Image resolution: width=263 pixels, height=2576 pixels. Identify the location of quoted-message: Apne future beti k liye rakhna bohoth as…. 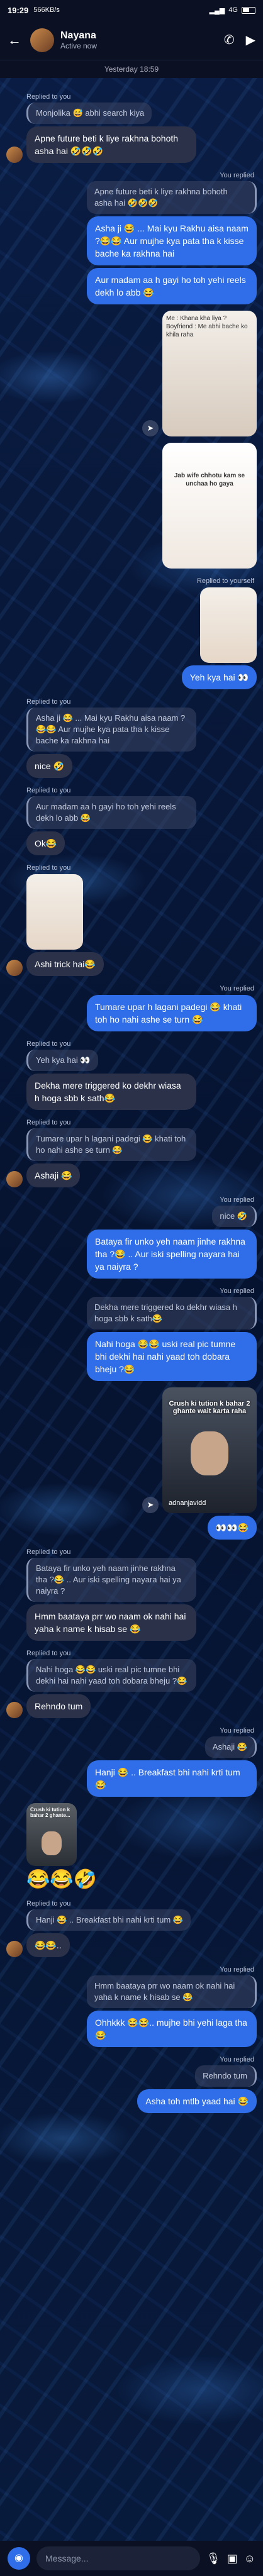
(172, 197).